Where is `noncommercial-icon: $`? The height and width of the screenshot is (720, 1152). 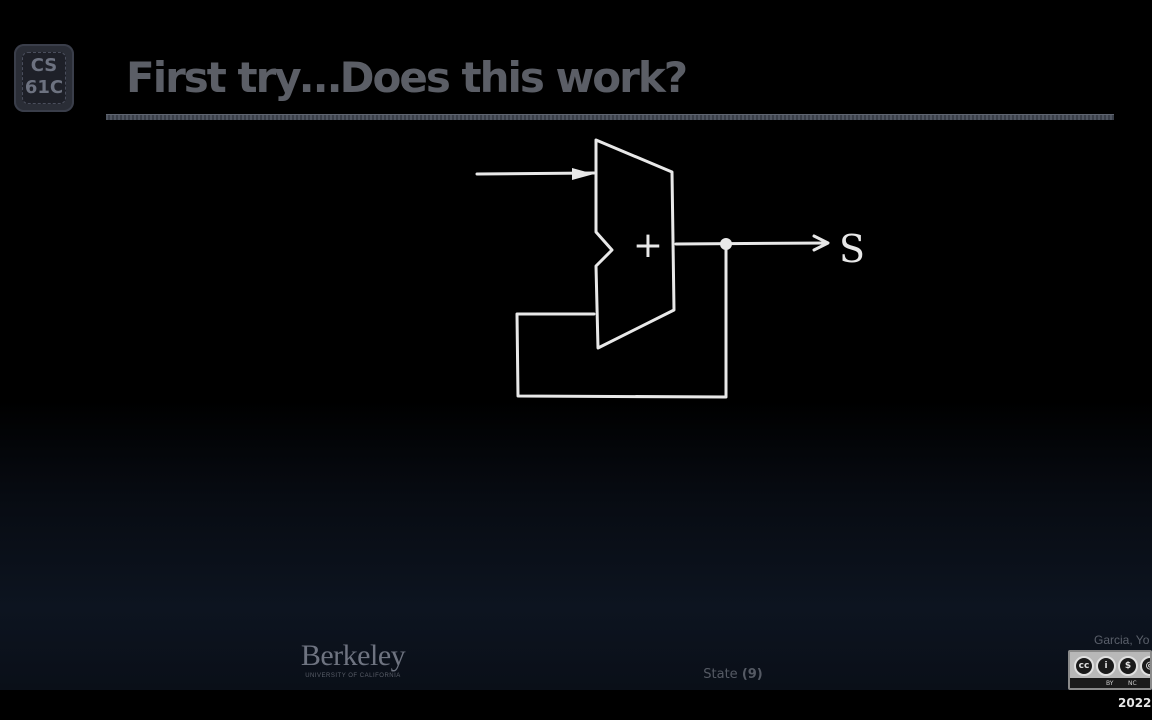 noncommercial-icon: $ is located at coordinates (1128, 666).